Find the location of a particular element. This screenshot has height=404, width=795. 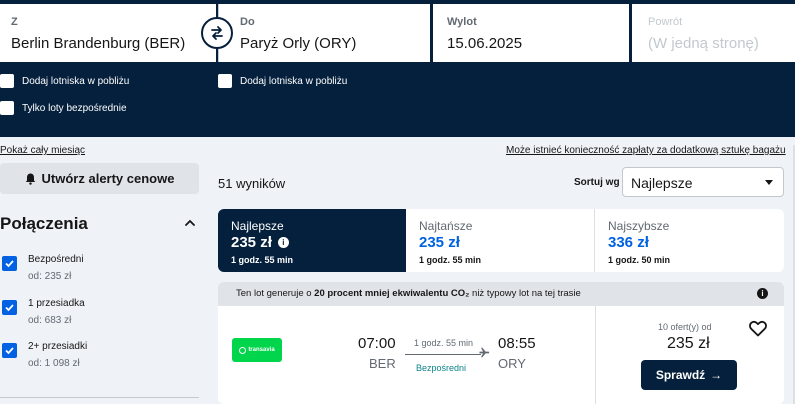

results-count: 51 wyników is located at coordinates (252, 183).